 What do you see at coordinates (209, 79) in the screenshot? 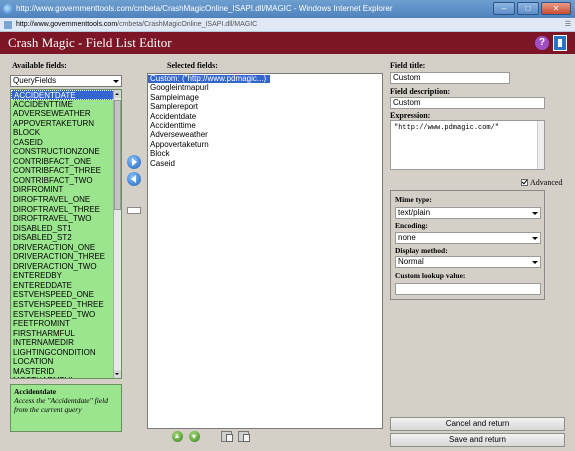
I see `selected-field-item: Custom: ("http://www.pdmagic...)` at bounding box center [209, 79].